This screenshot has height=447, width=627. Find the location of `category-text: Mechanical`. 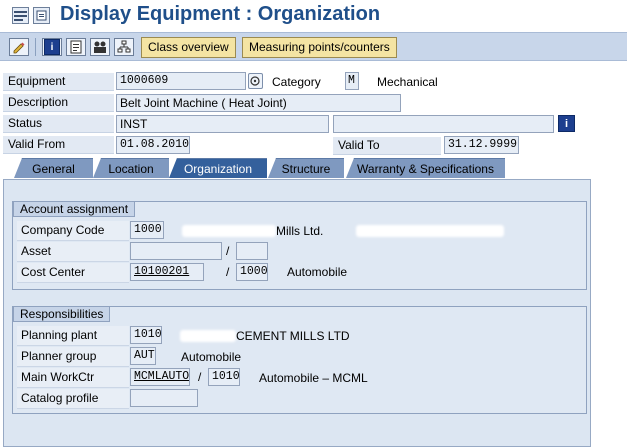

category-text: Mechanical is located at coordinates (407, 82).